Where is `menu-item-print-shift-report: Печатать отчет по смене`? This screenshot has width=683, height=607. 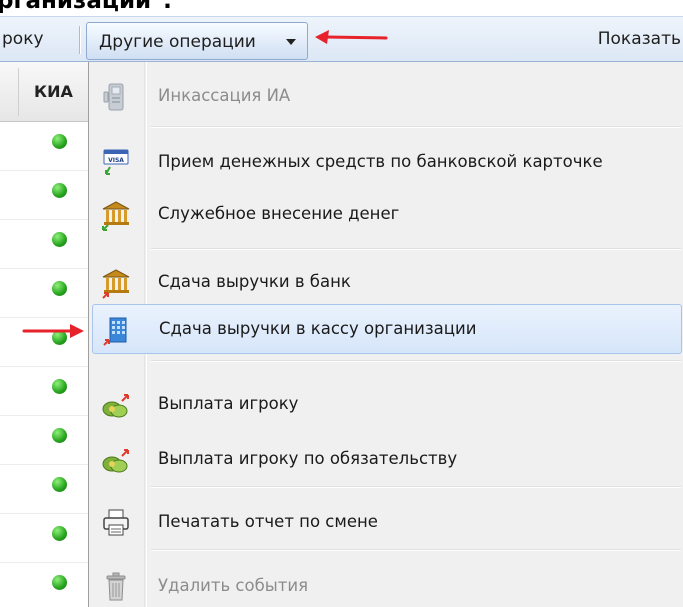
menu-item-print-shift-report: Печатать отчет по смене is located at coordinates (387, 523).